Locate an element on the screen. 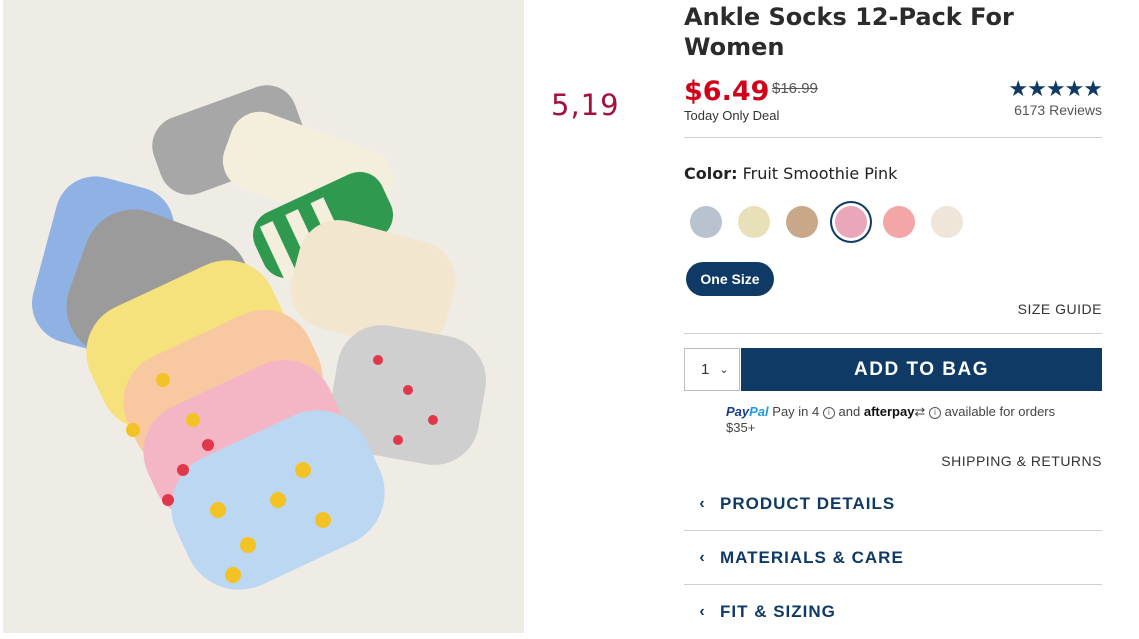 This screenshot has width=1139, height=639. accordion-label: FIT & SIZING is located at coordinates (778, 611).